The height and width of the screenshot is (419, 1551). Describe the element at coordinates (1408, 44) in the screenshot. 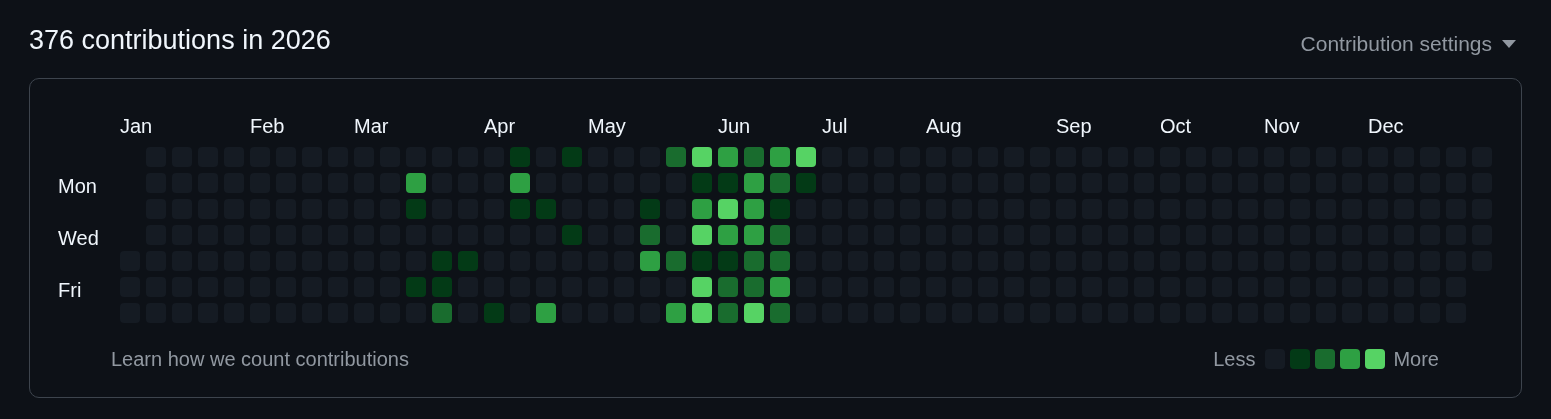

I see `contribution-settings-button: Contribution settings` at that location.